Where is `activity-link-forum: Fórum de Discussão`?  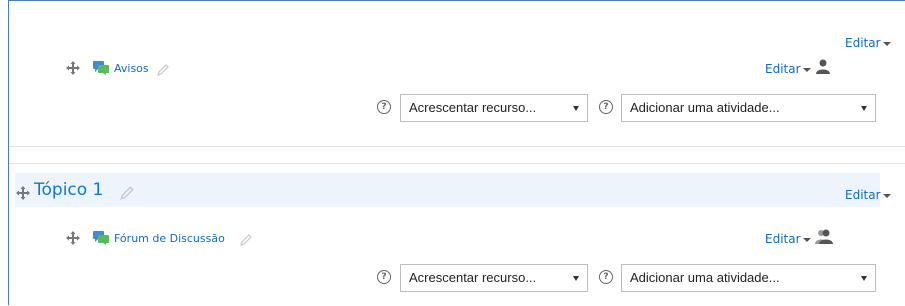
activity-link-forum: Fórum de Discussão is located at coordinates (169, 238).